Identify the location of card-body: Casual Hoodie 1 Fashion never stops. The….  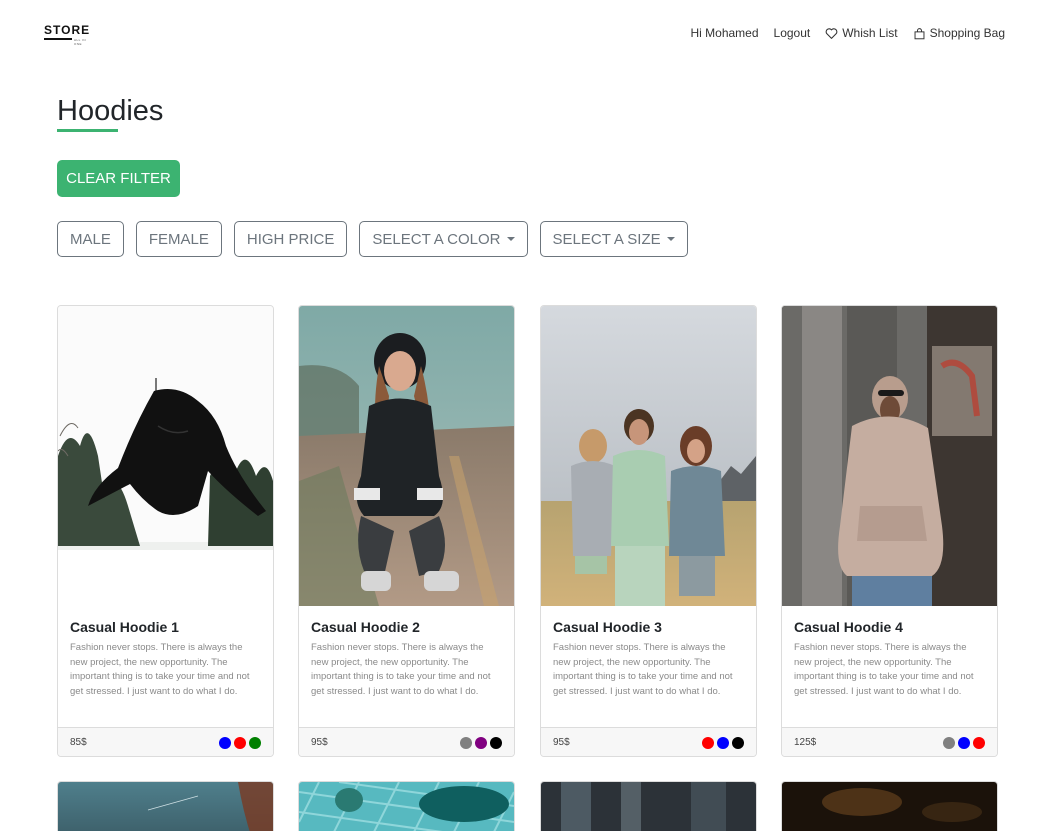
(165, 666).